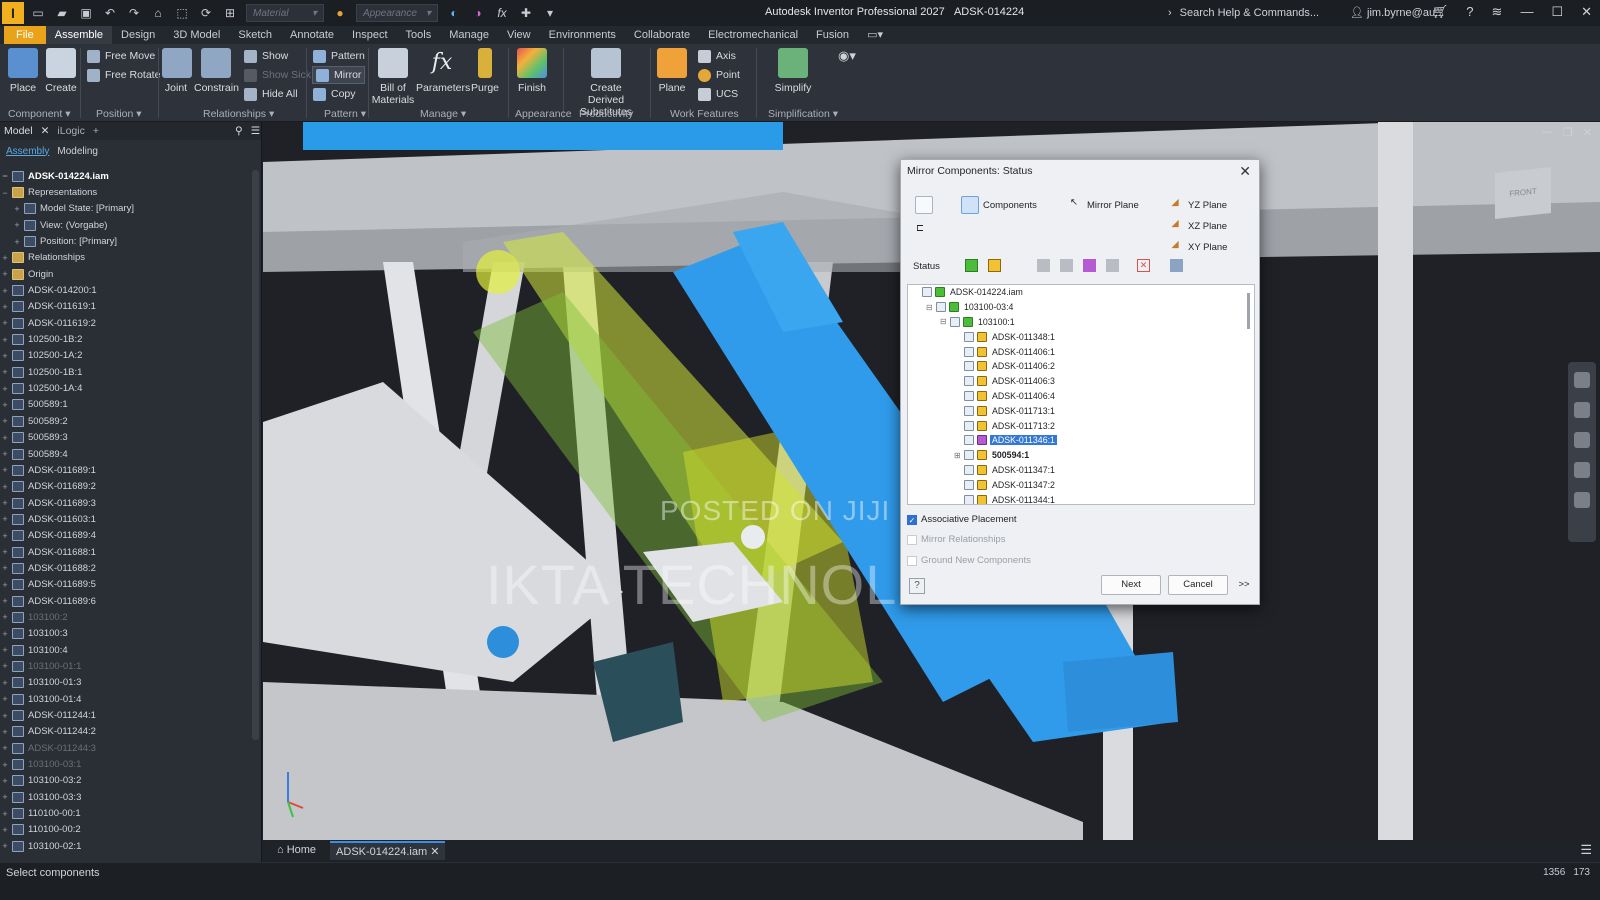 The image size is (1600, 900). I want to click on tree-item: + ADSK-011244:3, so click(125, 748).